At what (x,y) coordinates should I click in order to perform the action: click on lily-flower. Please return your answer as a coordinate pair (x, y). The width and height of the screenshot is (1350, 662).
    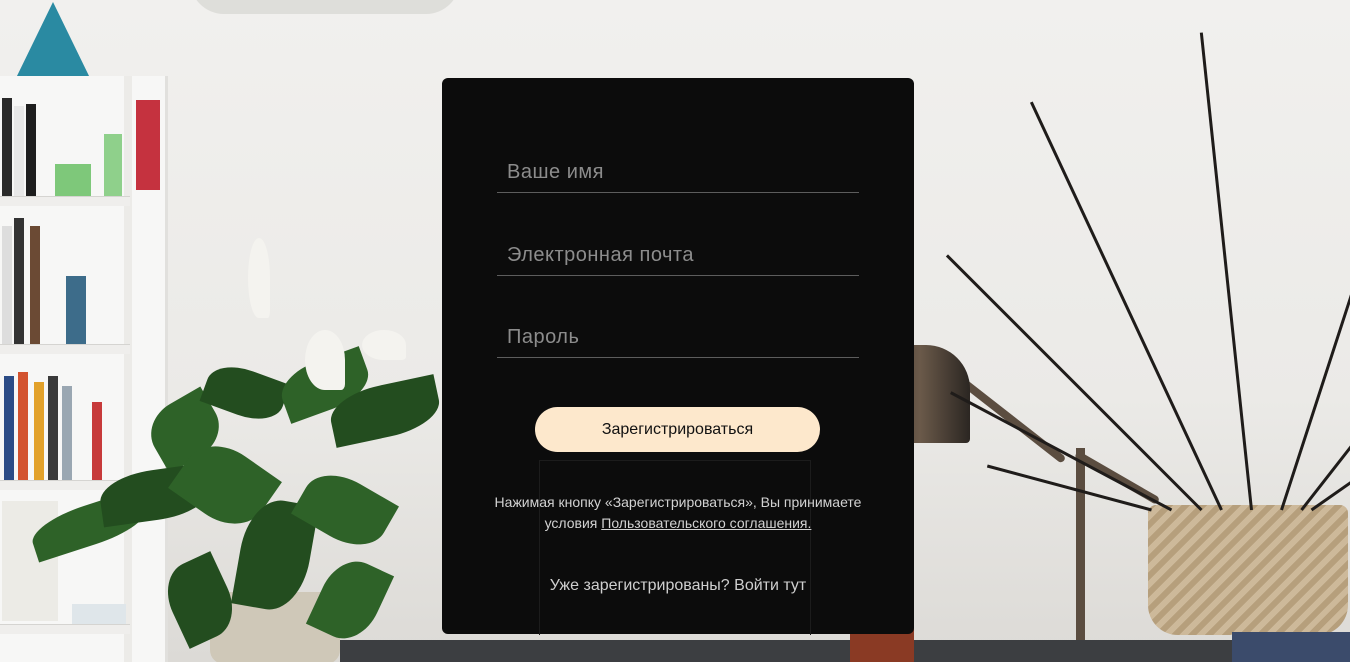
    Looking at the image, I should click on (259, 278).